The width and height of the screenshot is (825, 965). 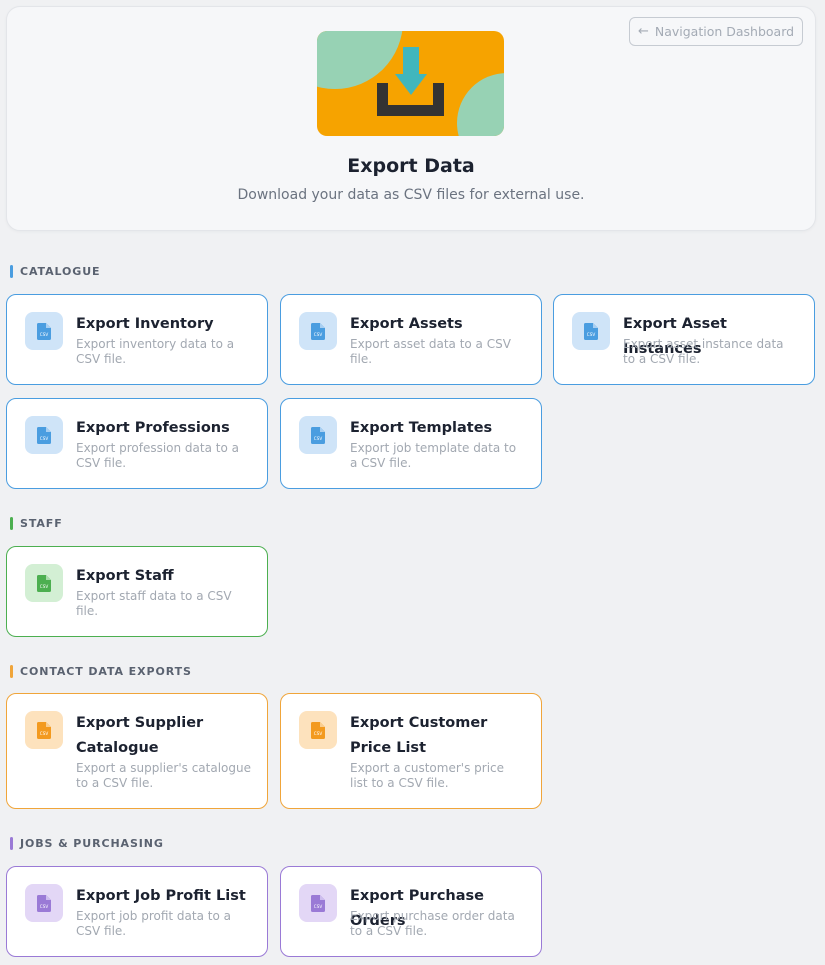 I want to click on card-description: Export job profit data to a CSV file., so click(x=153, y=923).